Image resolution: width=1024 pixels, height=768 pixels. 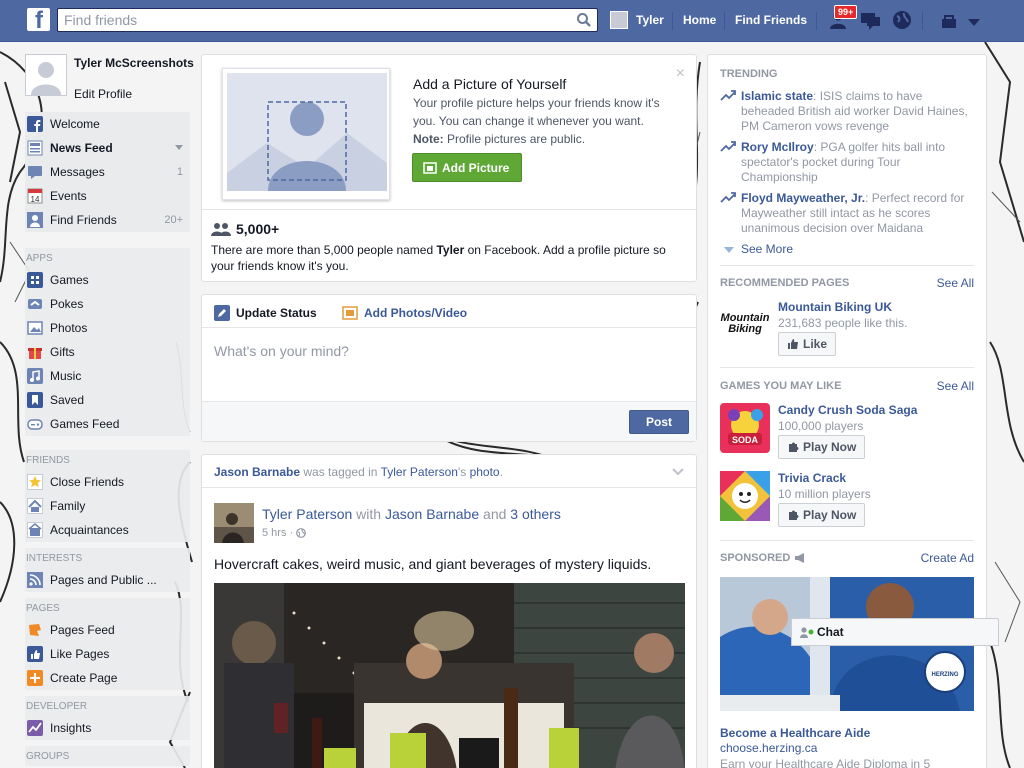 I want to click on nav-item-welcome: Welcome, so click(x=107, y=124).